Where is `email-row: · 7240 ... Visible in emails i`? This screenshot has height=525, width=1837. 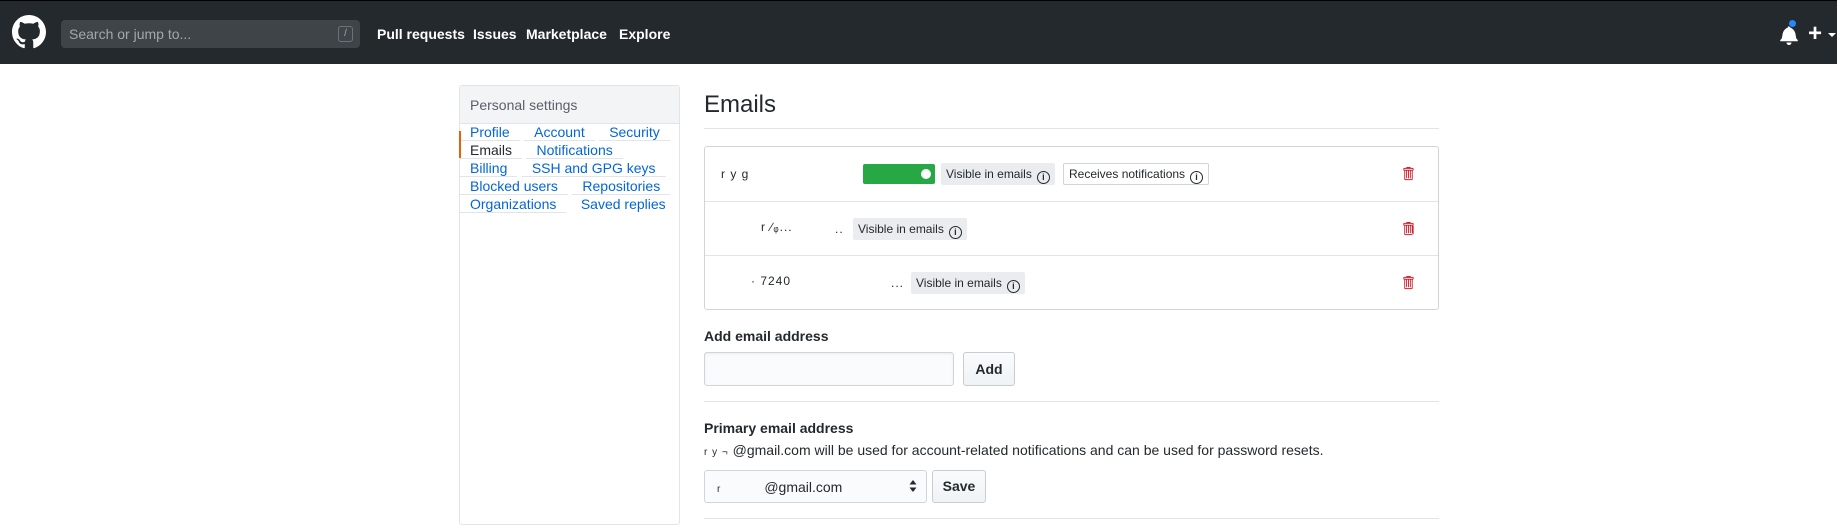
email-row: · 7240 ... Visible in emails i is located at coordinates (1071, 282).